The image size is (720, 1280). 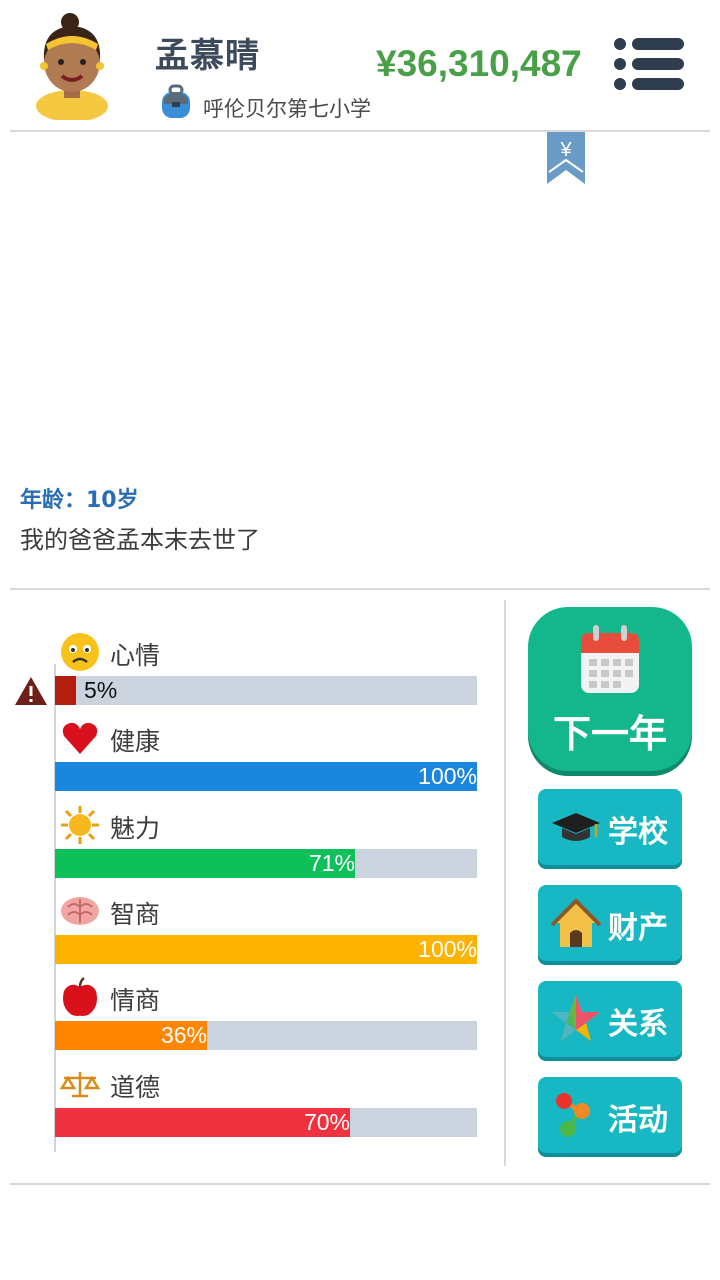 I want to click on heart-icon, so click(x=80, y=738).